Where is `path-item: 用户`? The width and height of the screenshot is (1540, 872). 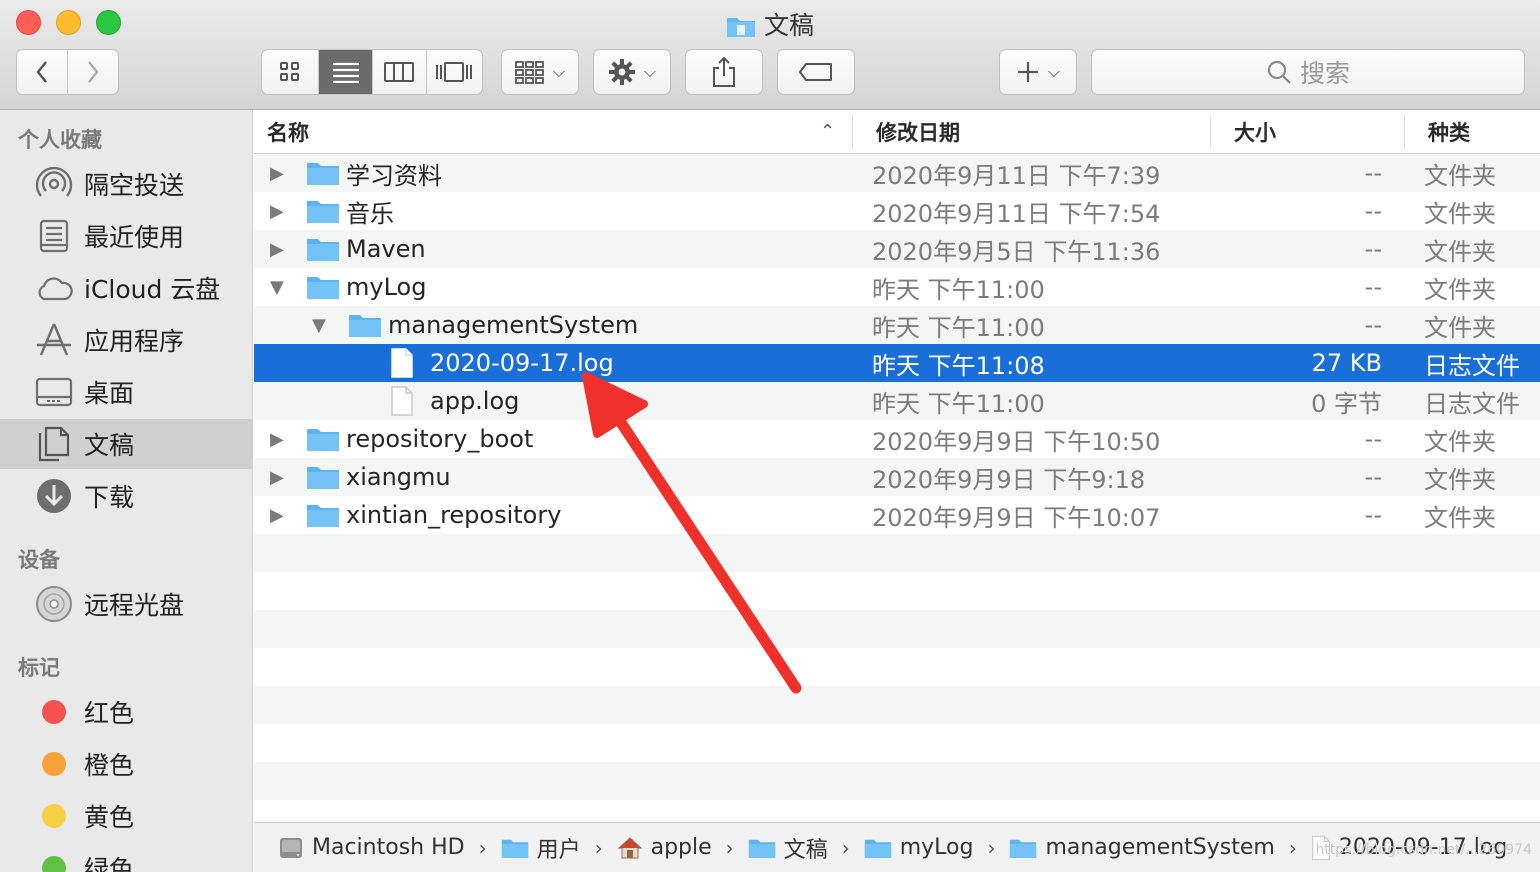
path-item: 用户 is located at coordinates (541, 848).